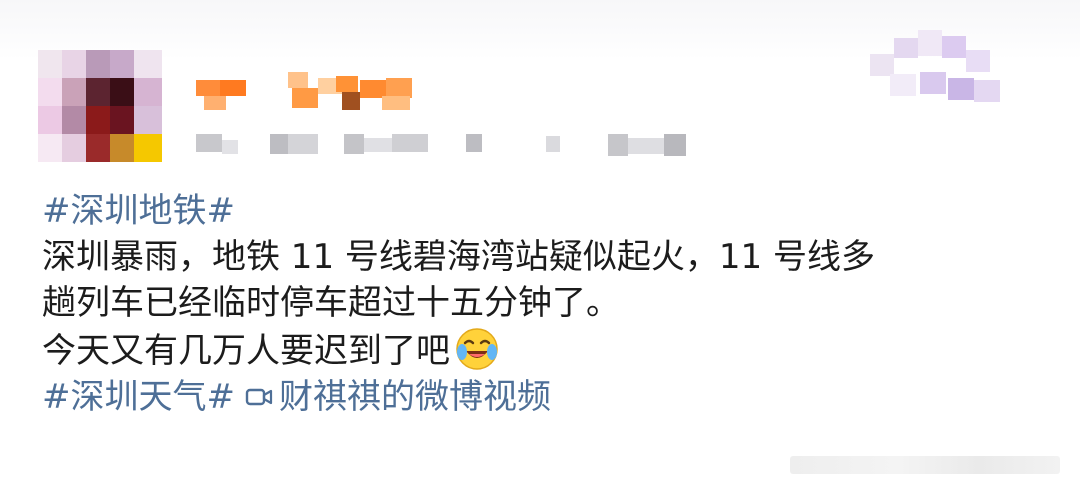  What do you see at coordinates (458, 257) in the screenshot?
I see `post-text-line-1: 深圳暴雨，地铁 11 号线碧海湾站疑似起火，11 号线多` at bounding box center [458, 257].